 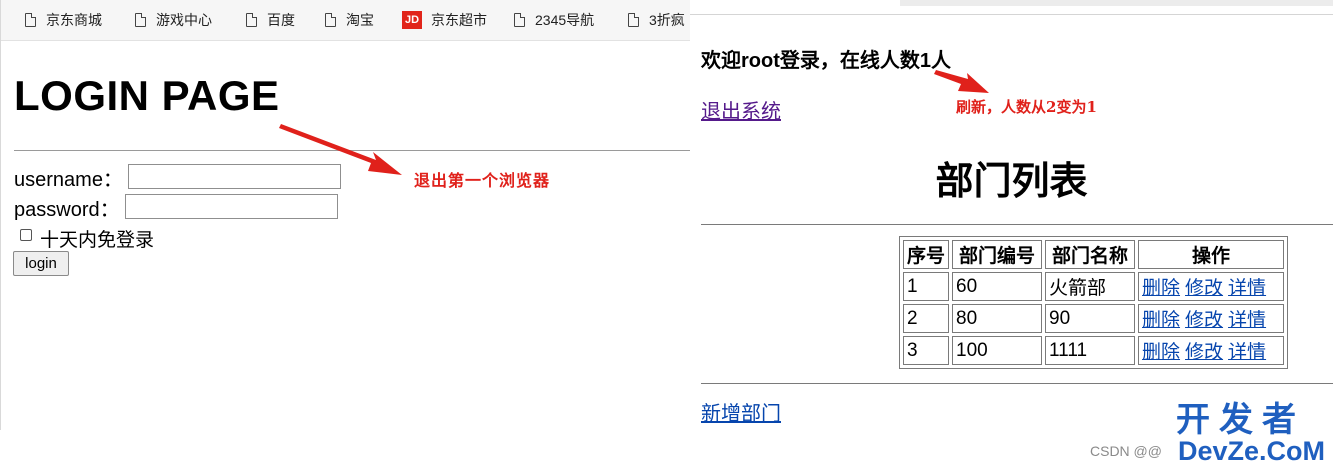 What do you see at coordinates (1026, 107) in the screenshot?
I see `annotation-refresh-text: 刷新，人数从2变为1` at bounding box center [1026, 107].